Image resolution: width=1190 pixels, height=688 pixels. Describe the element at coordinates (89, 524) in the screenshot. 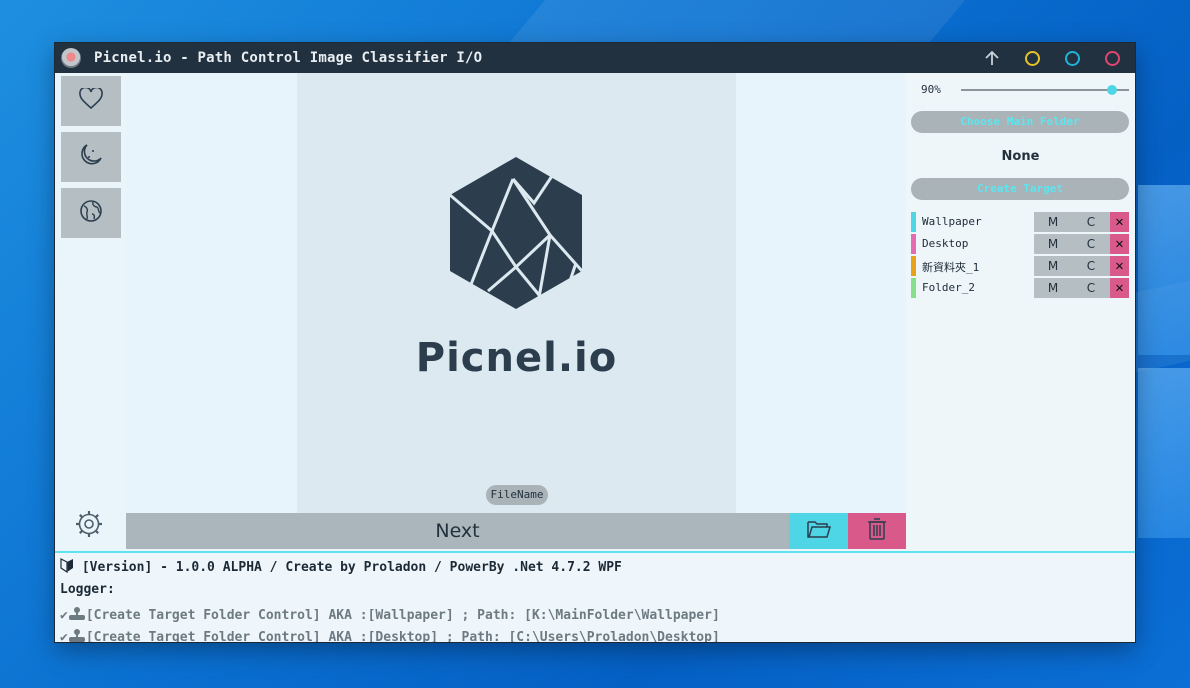

I see `gear-icon` at that location.